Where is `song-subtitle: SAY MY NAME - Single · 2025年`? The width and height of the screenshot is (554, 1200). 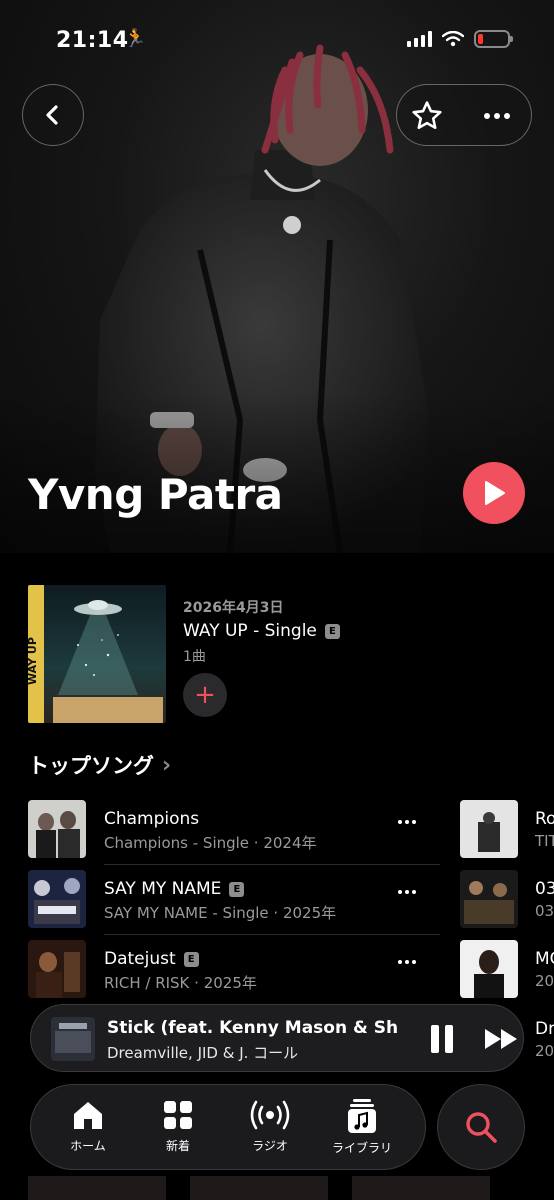 song-subtitle: SAY MY NAME - Single · 2025年 is located at coordinates (220, 913).